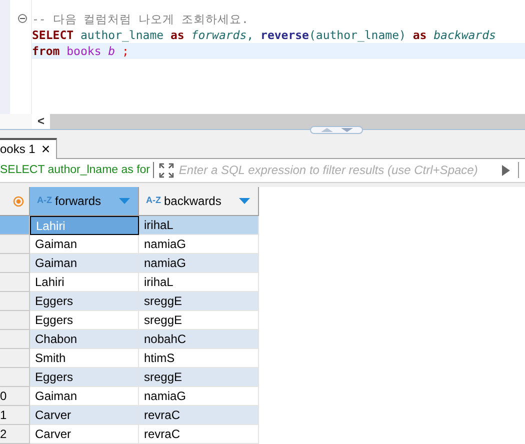 Image resolution: width=525 pixels, height=444 pixels. What do you see at coordinates (45, 149) in the screenshot?
I see `close-button: ×` at bounding box center [45, 149].